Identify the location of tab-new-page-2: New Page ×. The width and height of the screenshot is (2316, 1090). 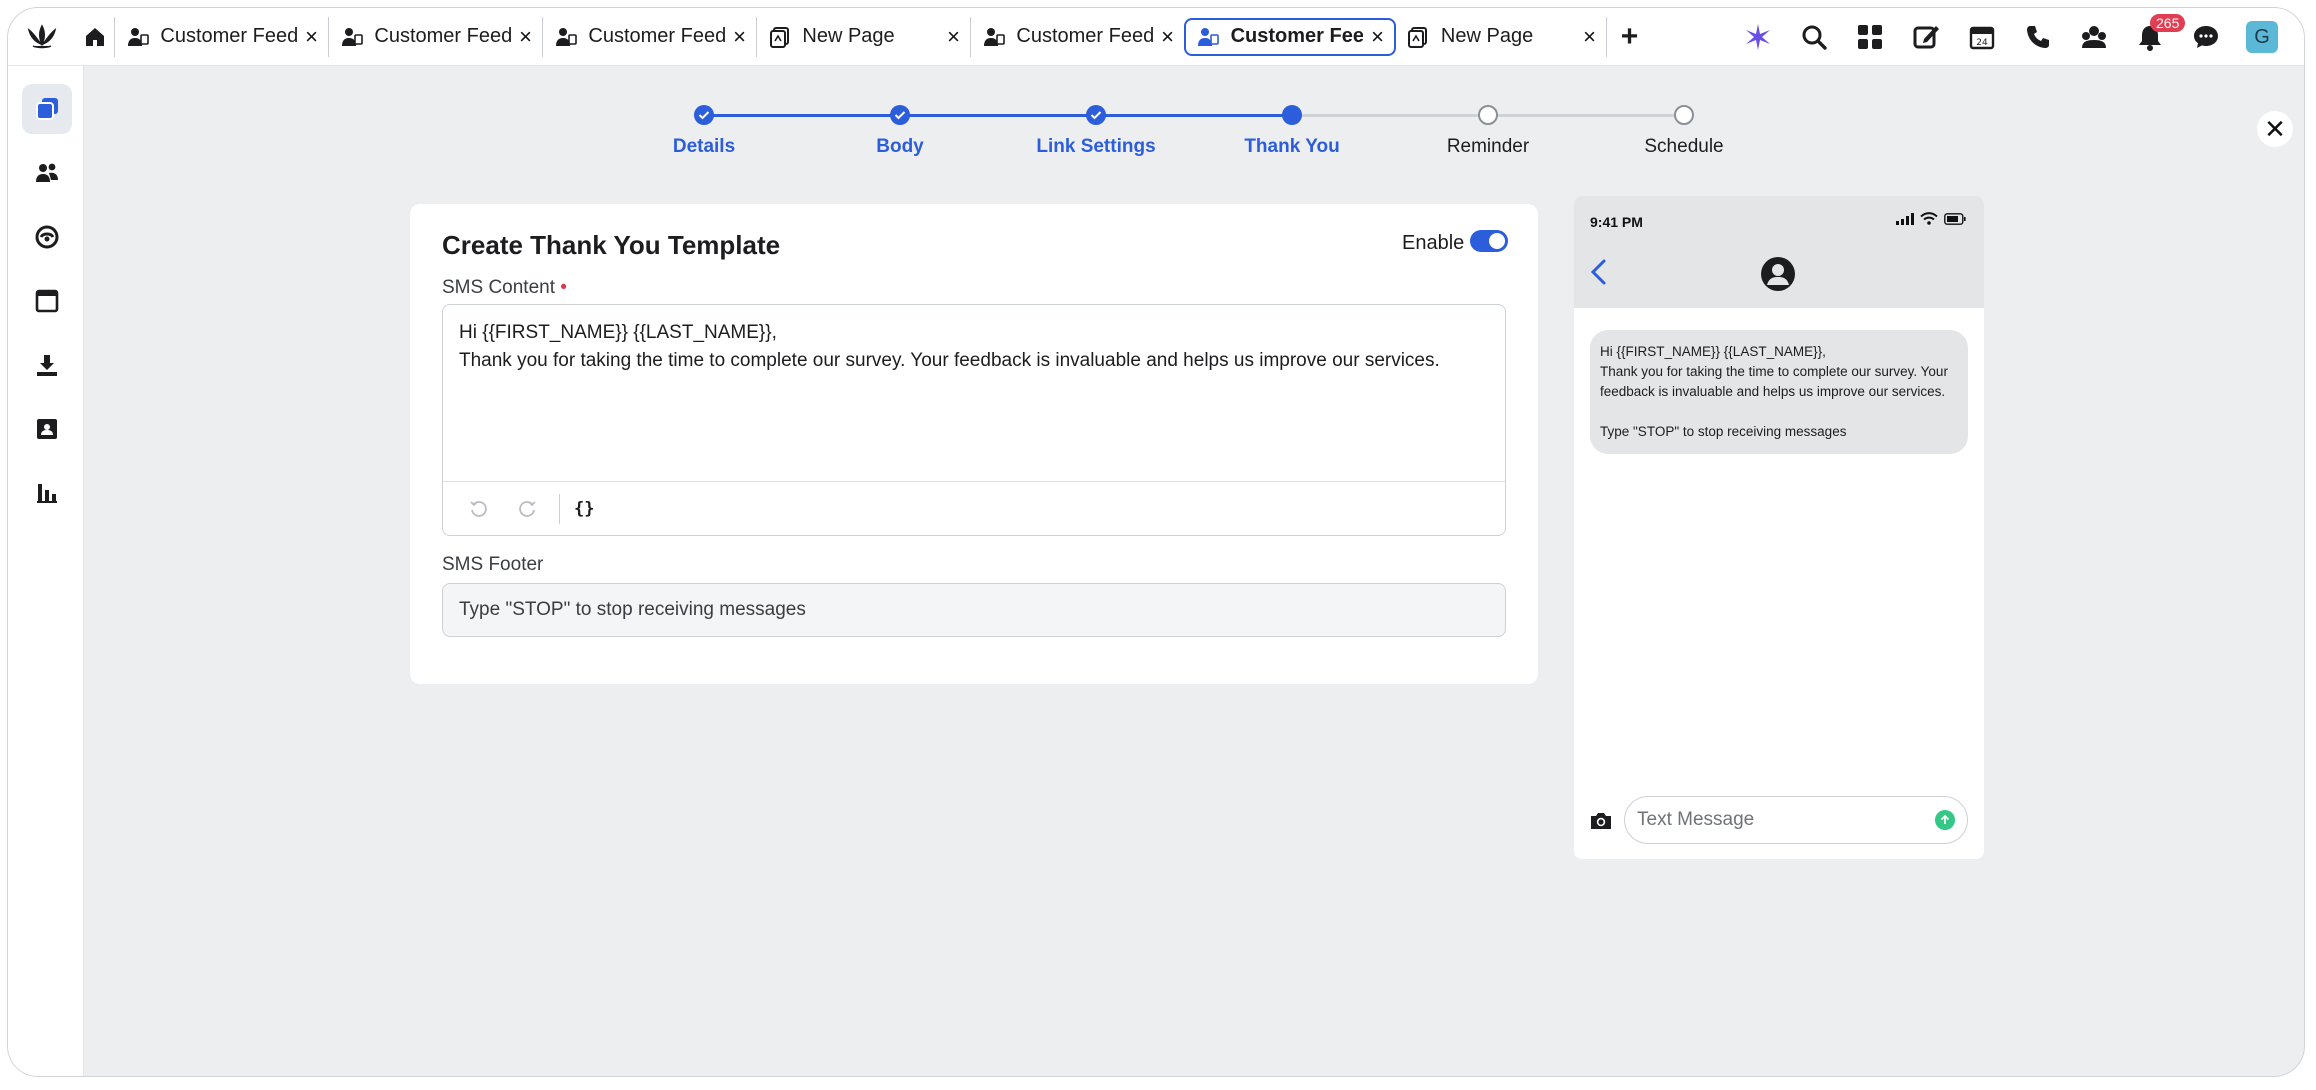
(1501, 37).